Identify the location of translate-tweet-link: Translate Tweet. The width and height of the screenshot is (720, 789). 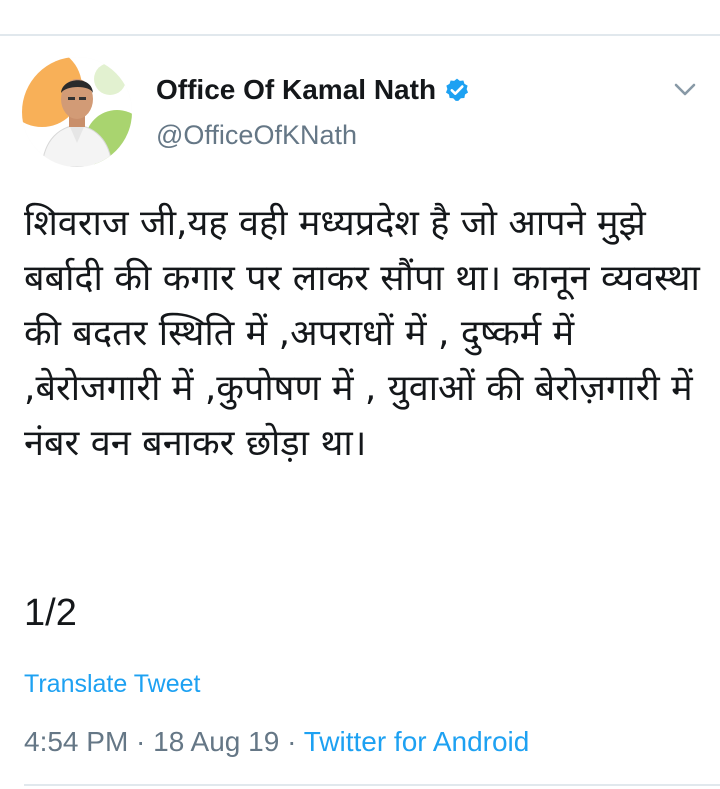
(112, 684).